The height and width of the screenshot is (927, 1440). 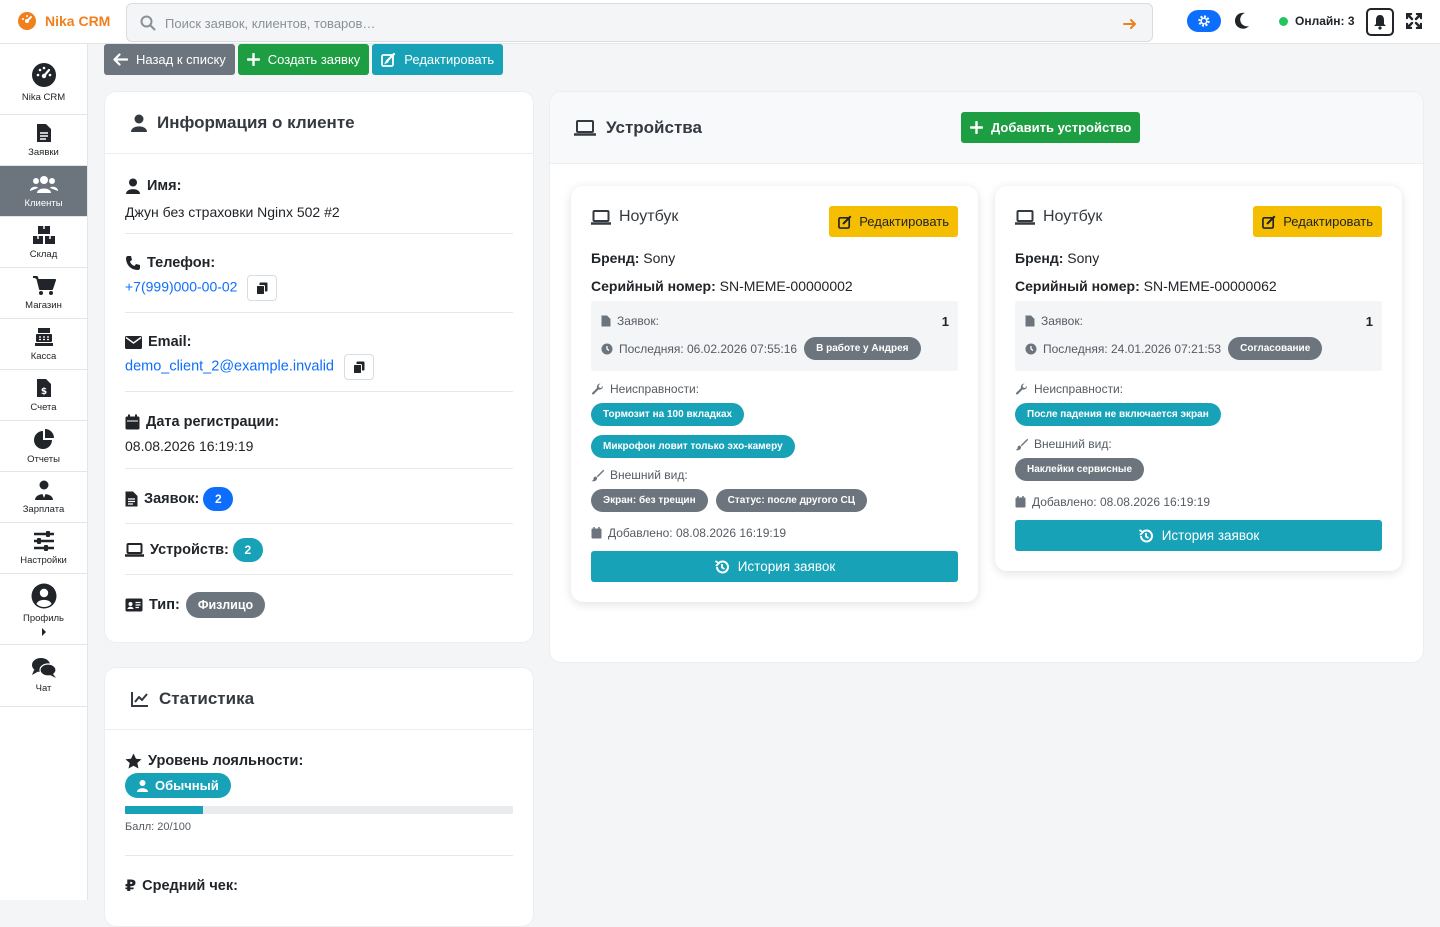 What do you see at coordinates (1269, 222) in the screenshot?
I see `edit-icon` at bounding box center [1269, 222].